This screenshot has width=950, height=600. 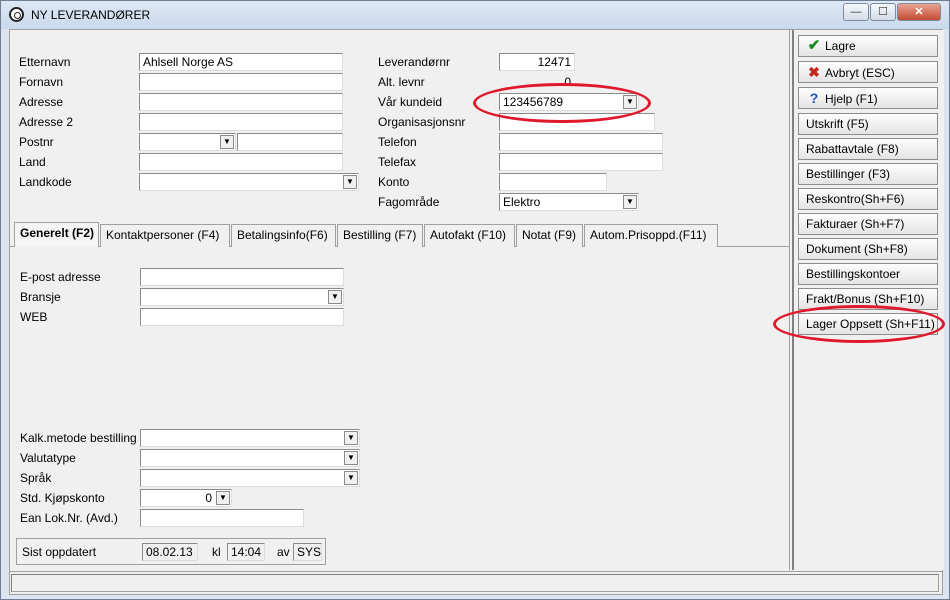 I want to click on bransje-label: Bransje, so click(x=40, y=297).